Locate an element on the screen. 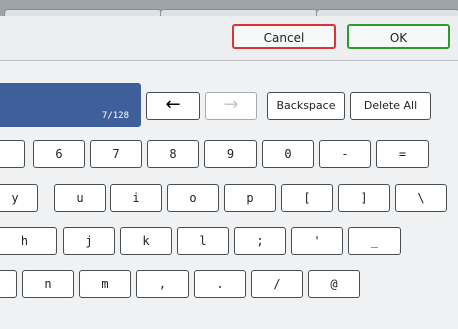 The width and height of the screenshot is (458, 329). key-at: @ is located at coordinates (334, 284).